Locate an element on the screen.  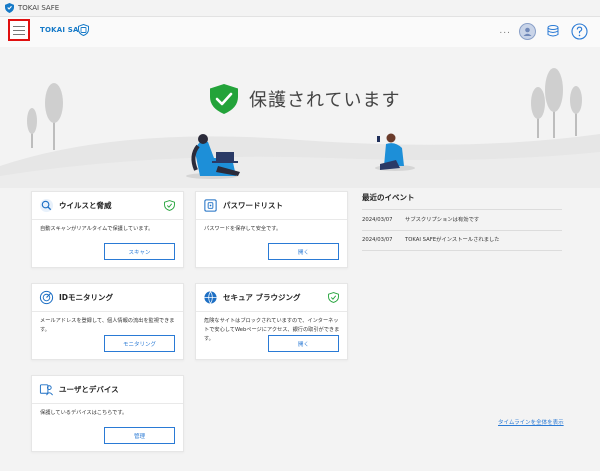
protection-status: 保護されています is located at coordinates (304, 99).